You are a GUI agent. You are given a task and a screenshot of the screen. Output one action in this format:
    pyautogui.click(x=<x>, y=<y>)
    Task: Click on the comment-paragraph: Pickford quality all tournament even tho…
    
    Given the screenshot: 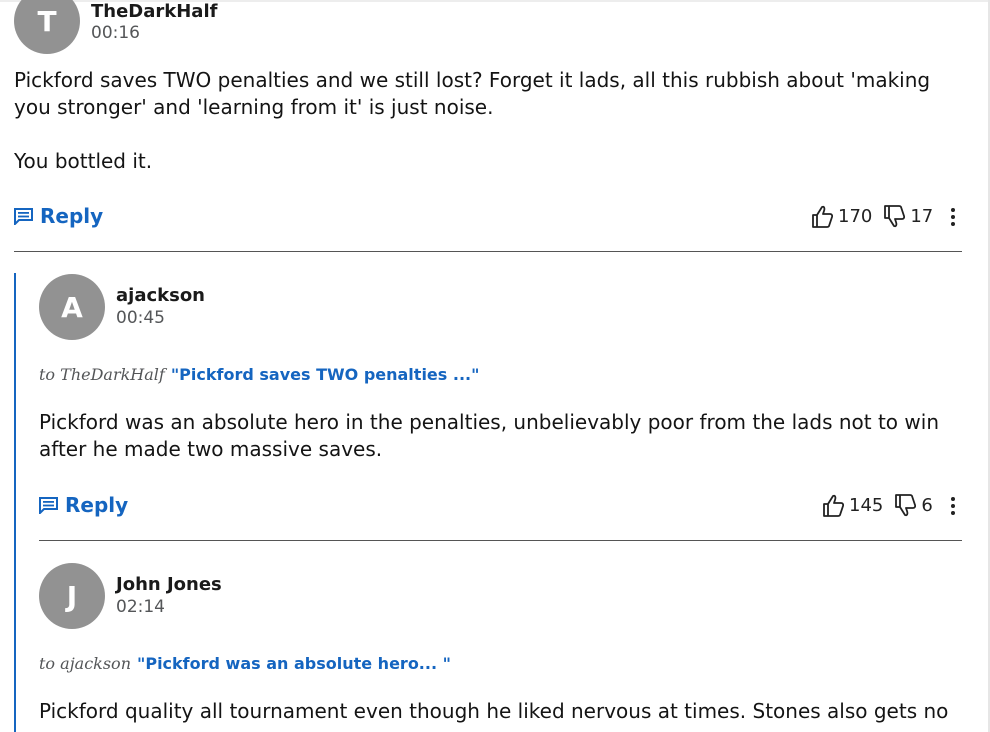 What is the action you would take?
    pyautogui.click(x=494, y=711)
    